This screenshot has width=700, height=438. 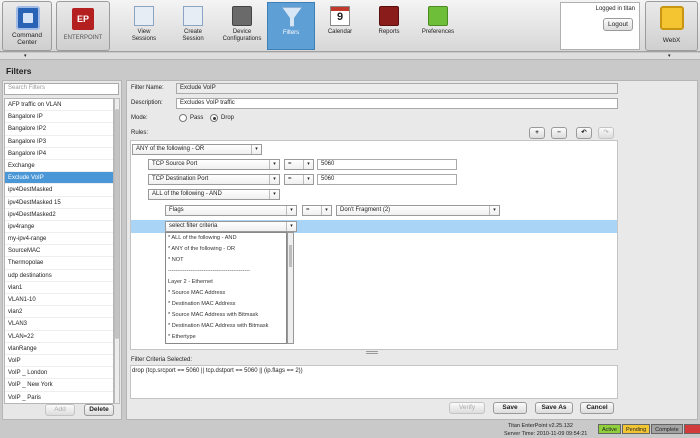 I want to click on command-center-button: Command Center, so click(x=27, y=26).